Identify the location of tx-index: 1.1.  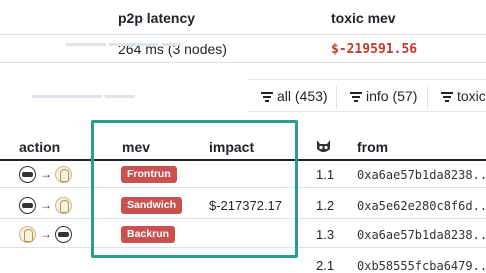
(325, 174).